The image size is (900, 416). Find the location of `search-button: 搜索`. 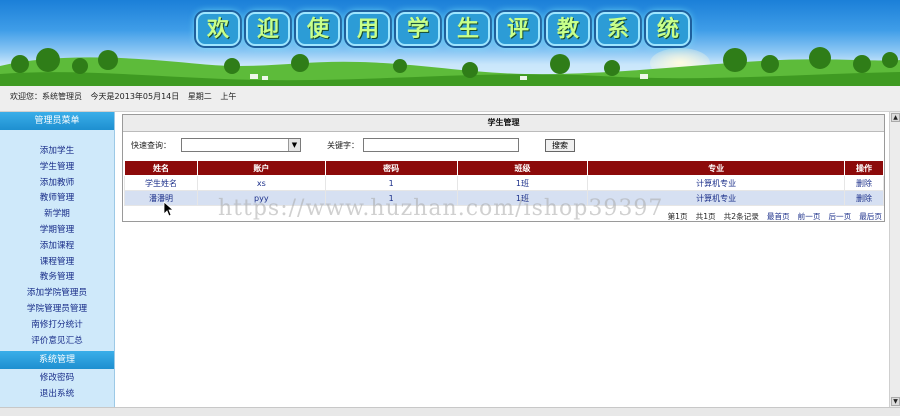

search-button: 搜索 is located at coordinates (560, 145).